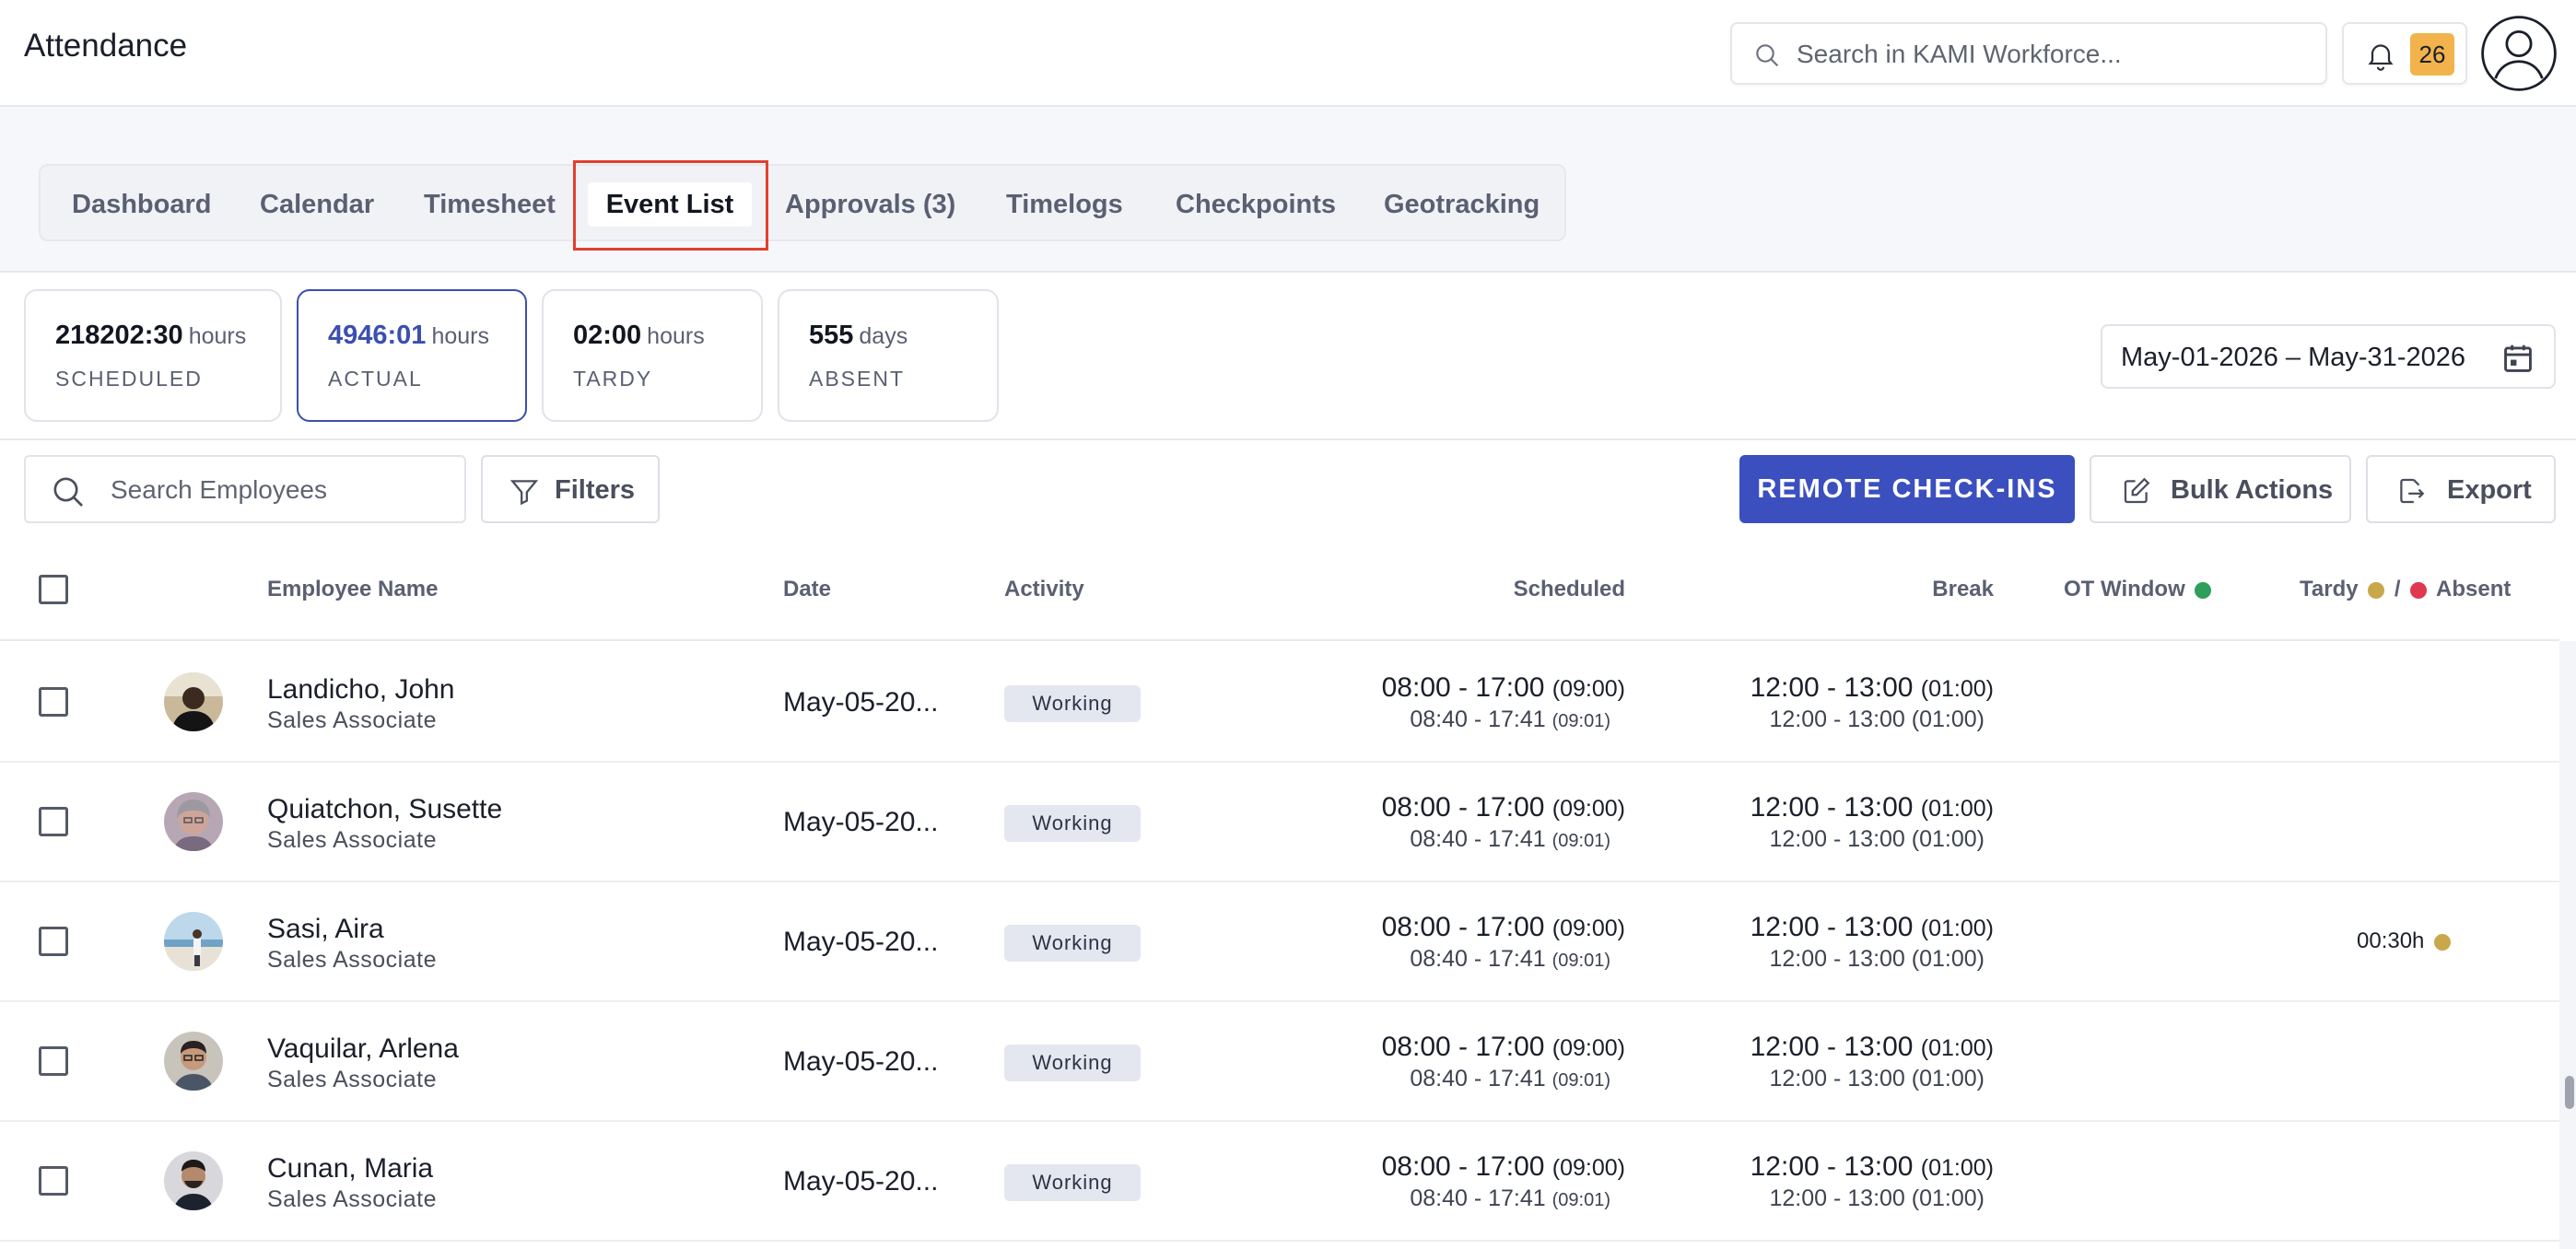 This screenshot has width=2576, height=1249. What do you see at coordinates (153, 355) in the screenshot?
I see `stat-scheduled: 218202:30 hours SCHEDULED` at bounding box center [153, 355].